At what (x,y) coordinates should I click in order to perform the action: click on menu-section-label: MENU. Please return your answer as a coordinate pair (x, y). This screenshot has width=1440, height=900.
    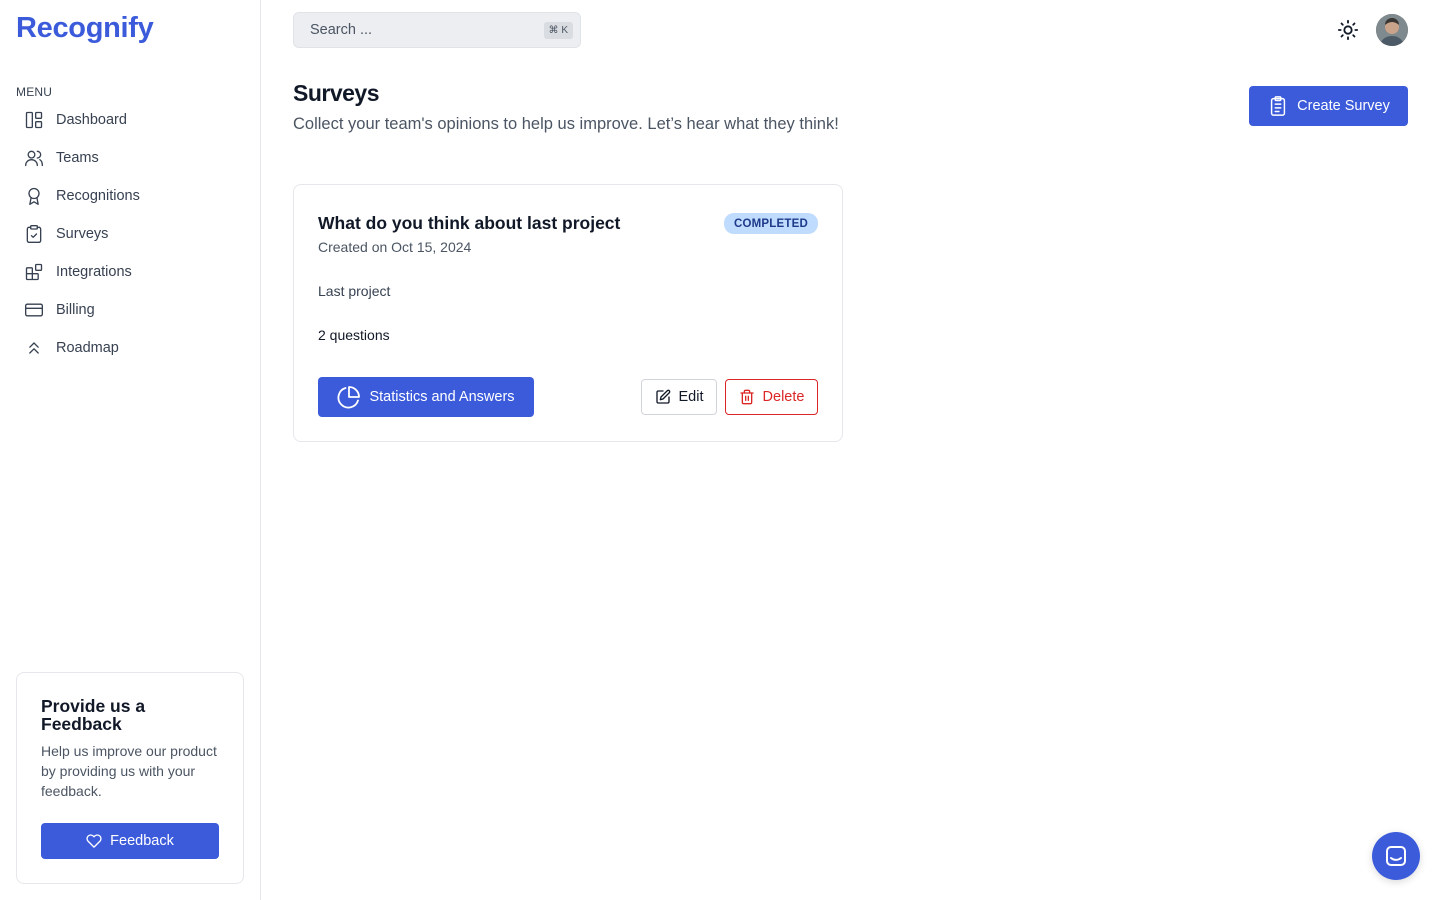
    Looking at the image, I should click on (34, 92).